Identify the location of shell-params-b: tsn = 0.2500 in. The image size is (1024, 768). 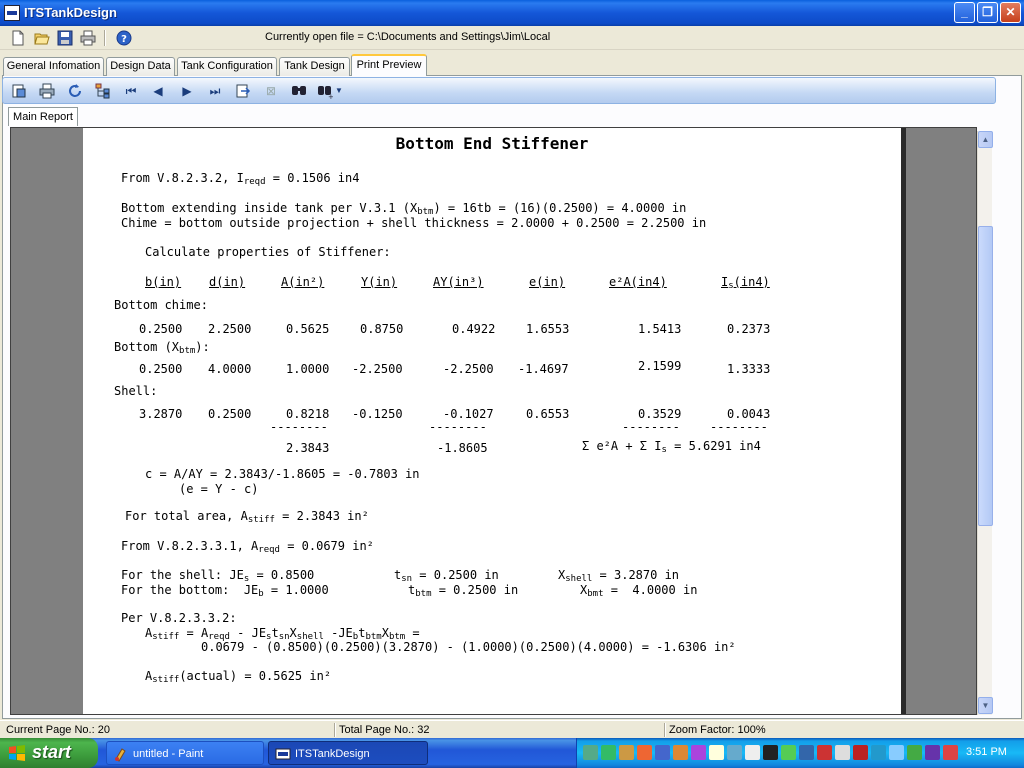
(446, 576).